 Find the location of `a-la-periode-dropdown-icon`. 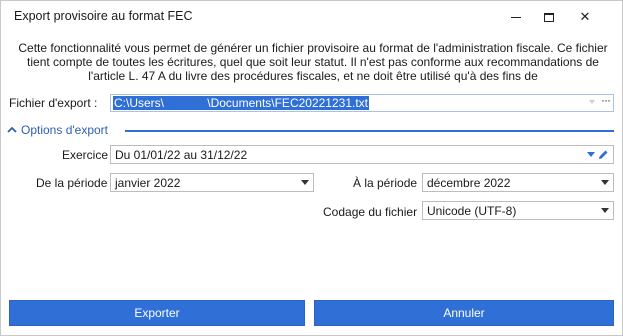

a-la-periode-dropdown-icon is located at coordinates (605, 182).